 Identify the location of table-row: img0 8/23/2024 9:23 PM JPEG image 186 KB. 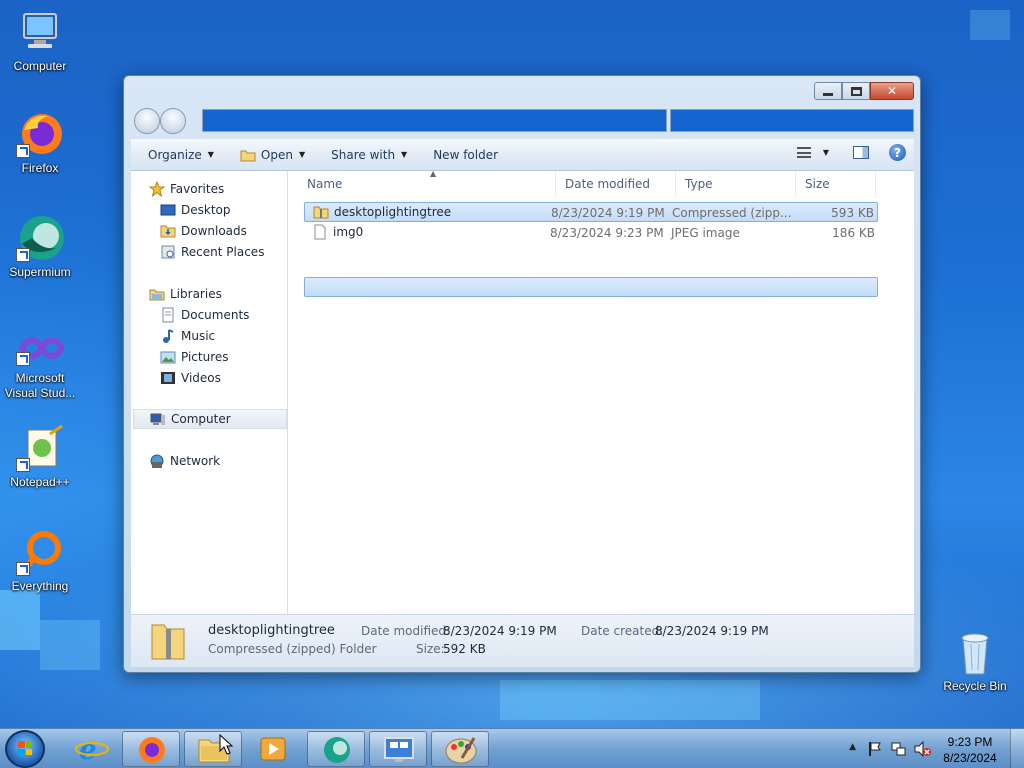
(591, 233).